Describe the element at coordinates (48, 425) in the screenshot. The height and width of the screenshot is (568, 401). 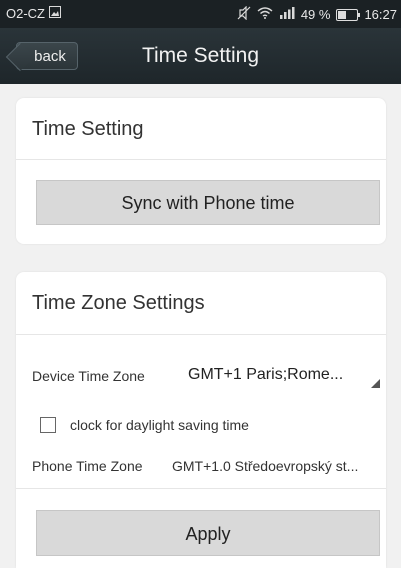
I see `daylight-saving-checkbox` at that location.